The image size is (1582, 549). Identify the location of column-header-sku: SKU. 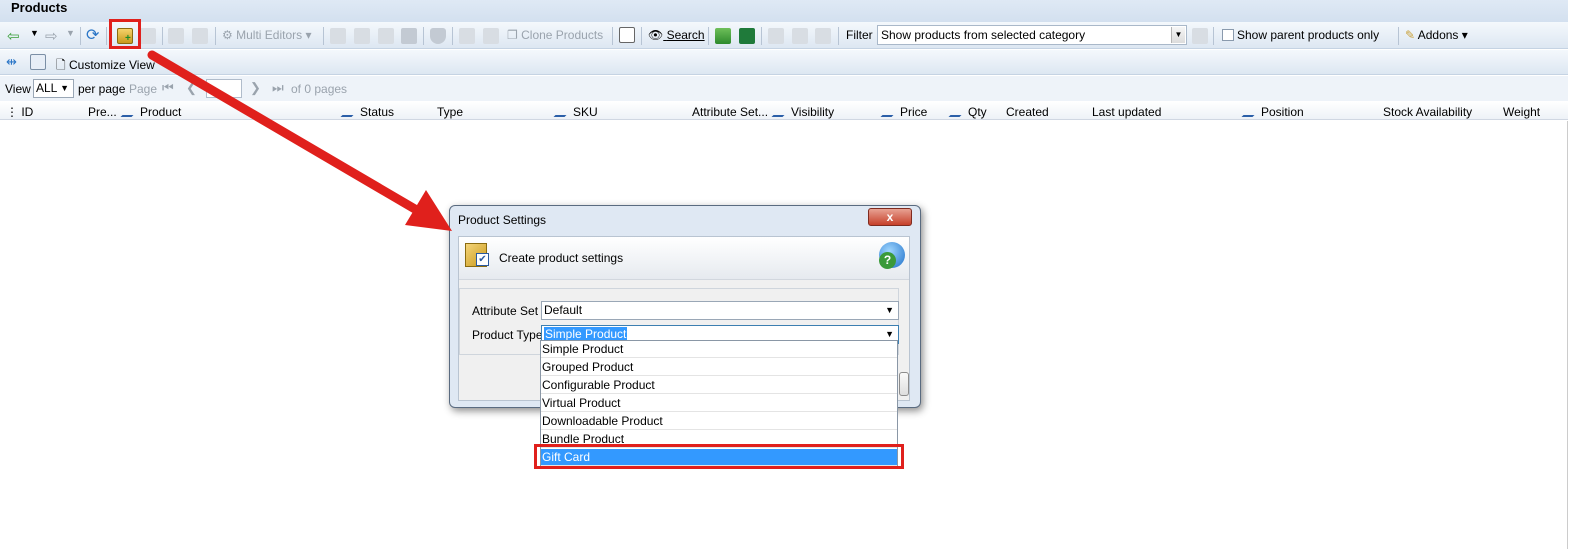
(575, 112).